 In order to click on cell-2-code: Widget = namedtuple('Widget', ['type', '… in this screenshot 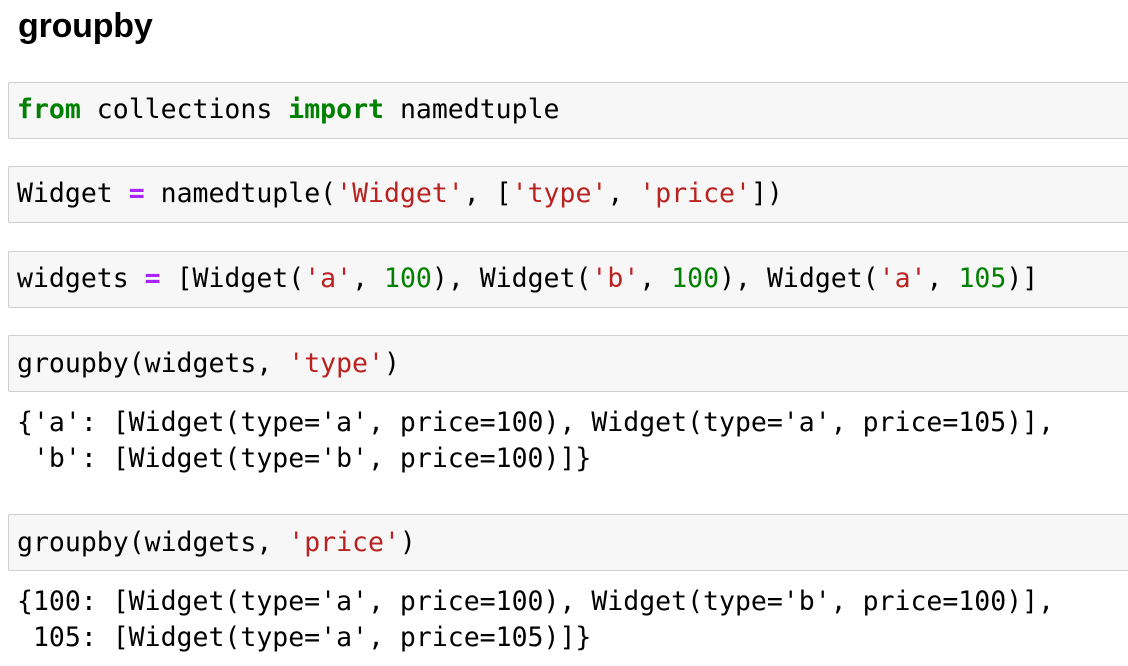, I will do `click(400, 194)`.